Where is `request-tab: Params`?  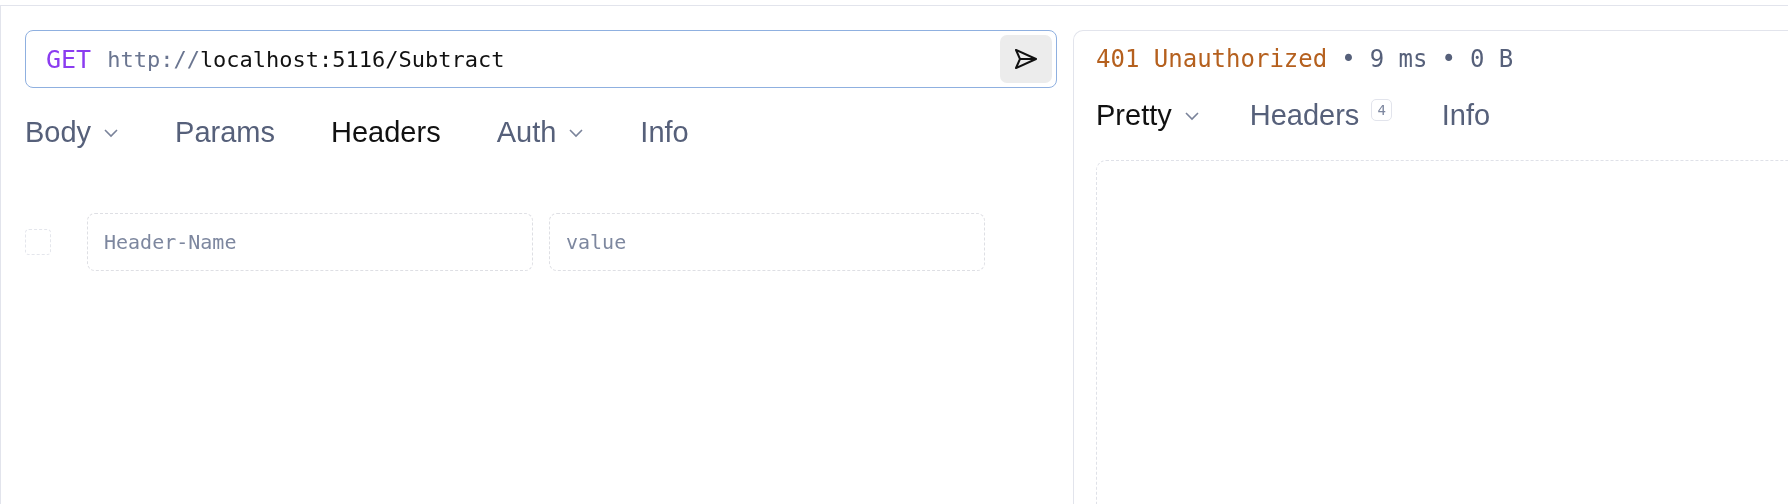
request-tab: Params is located at coordinates (225, 132).